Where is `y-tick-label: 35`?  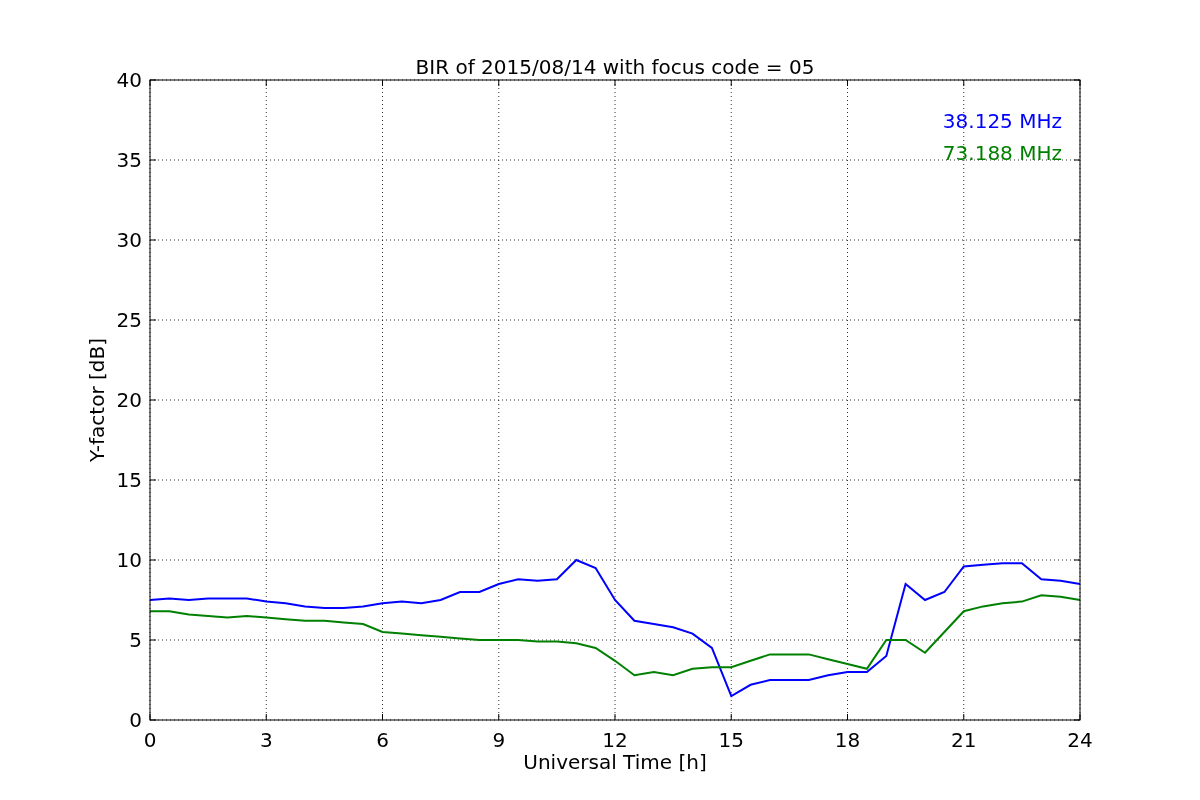
y-tick-label: 35 is located at coordinates (129, 160).